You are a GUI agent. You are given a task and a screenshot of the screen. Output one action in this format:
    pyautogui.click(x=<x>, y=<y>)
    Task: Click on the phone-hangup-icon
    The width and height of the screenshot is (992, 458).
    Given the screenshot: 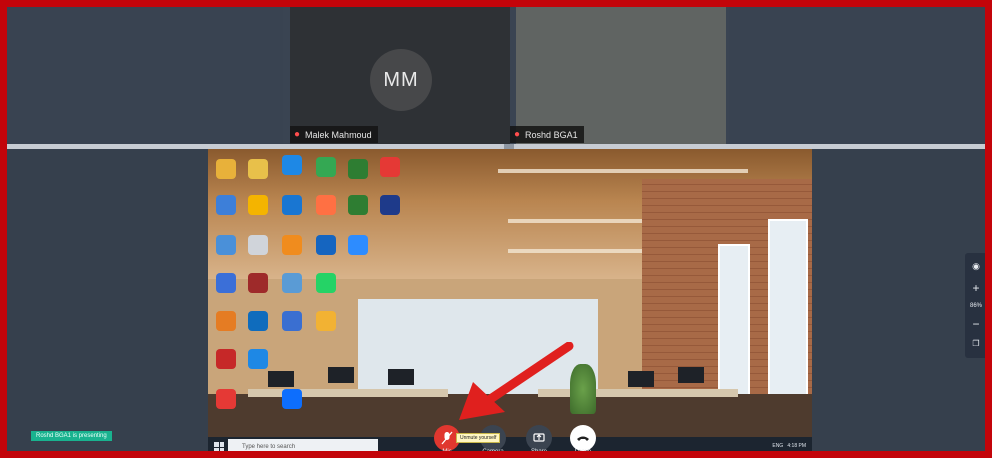 What is the action you would take?
    pyautogui.click(x=583, y=438)
    